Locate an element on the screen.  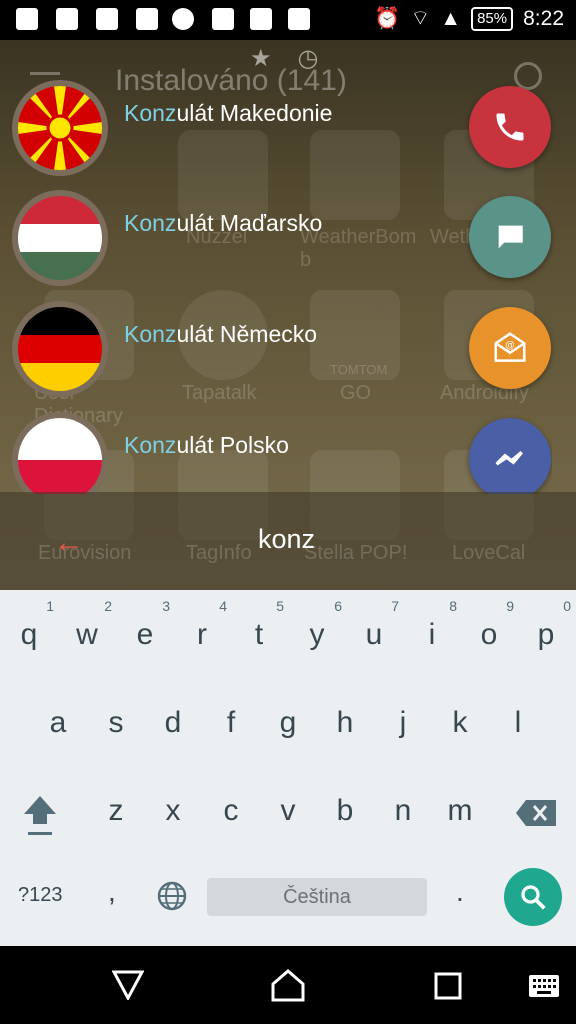
key-i: 8i is located at coordinates (432, 625).